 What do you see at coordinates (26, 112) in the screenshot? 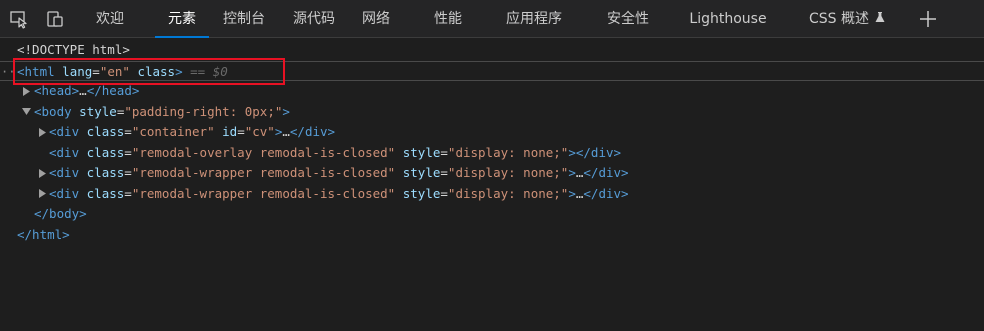
I see `collapse-arrow-icon` at bounding box center [26, 112].